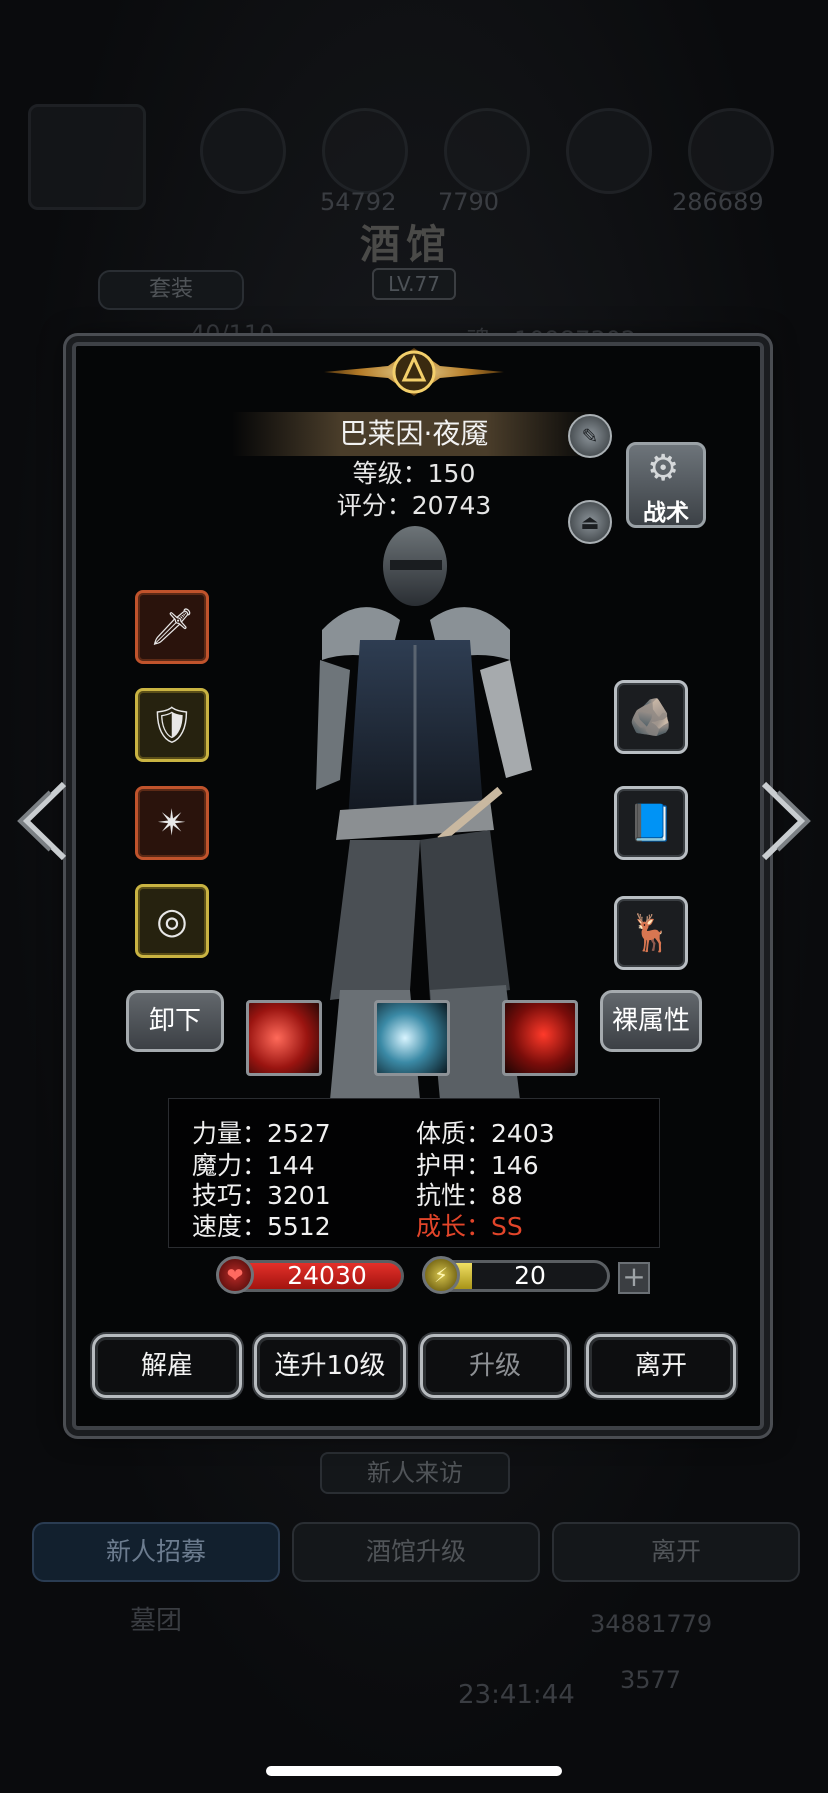 This screenshot has height=1793, width=828. What do you see at coordinates (414, 505) in the screenshot?
I see `hero-score: 评分：20743` at bounding box center [414, 505].